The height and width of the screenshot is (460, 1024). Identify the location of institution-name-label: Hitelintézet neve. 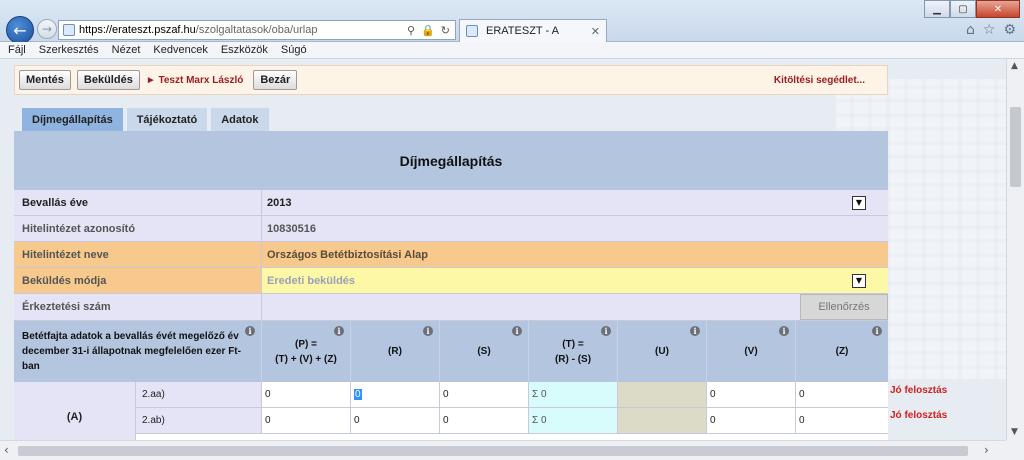
(138, 254).